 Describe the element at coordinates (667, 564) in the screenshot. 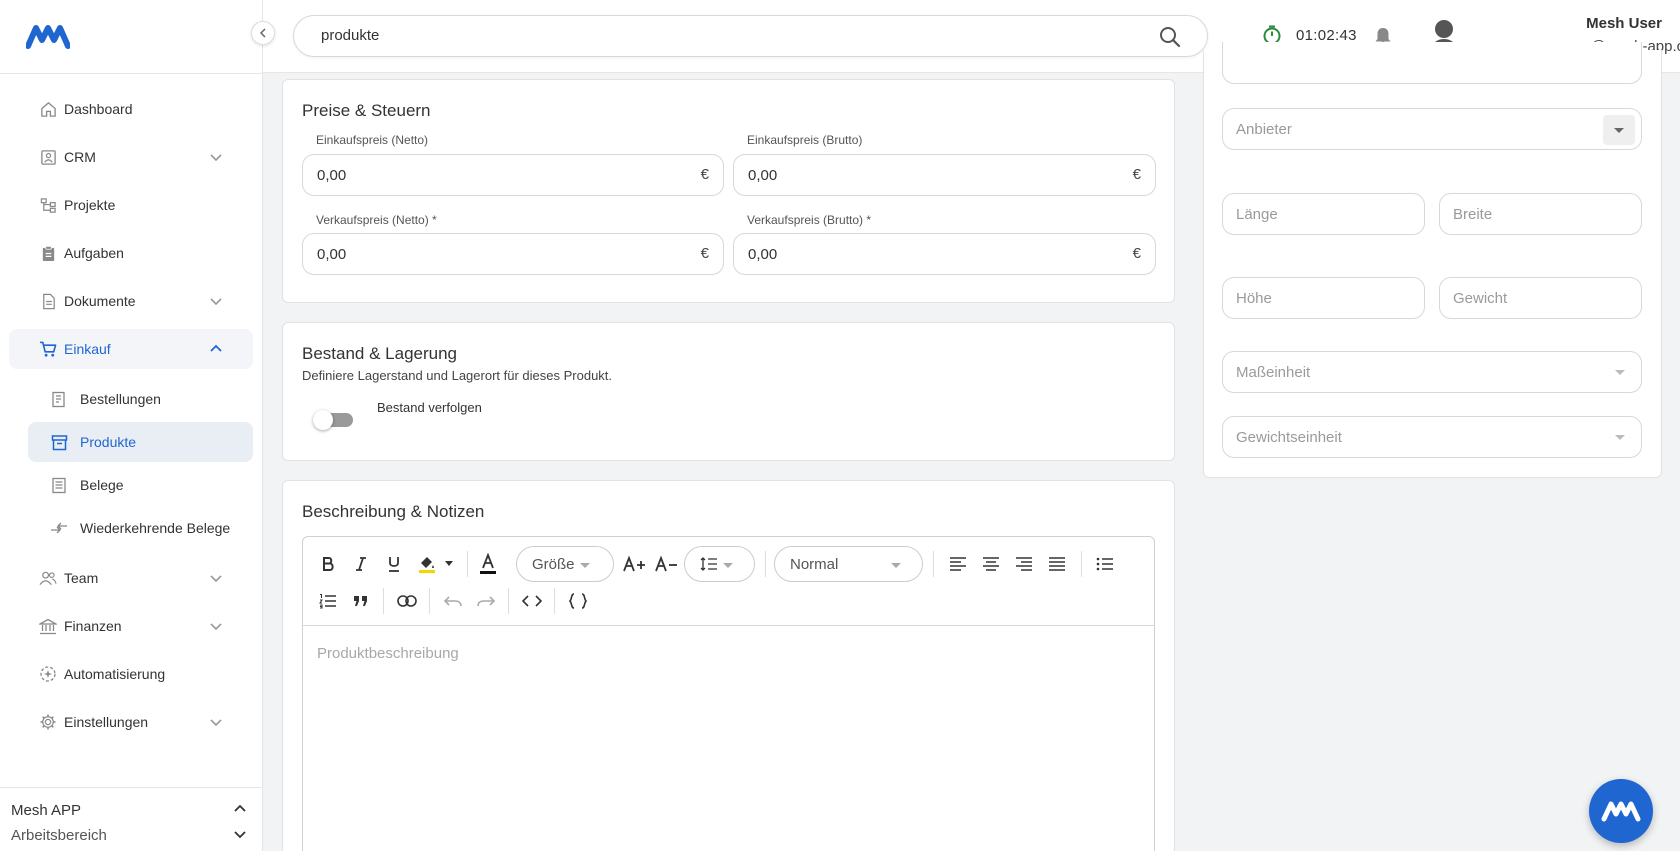

I see `decrease-font-button` at that location.